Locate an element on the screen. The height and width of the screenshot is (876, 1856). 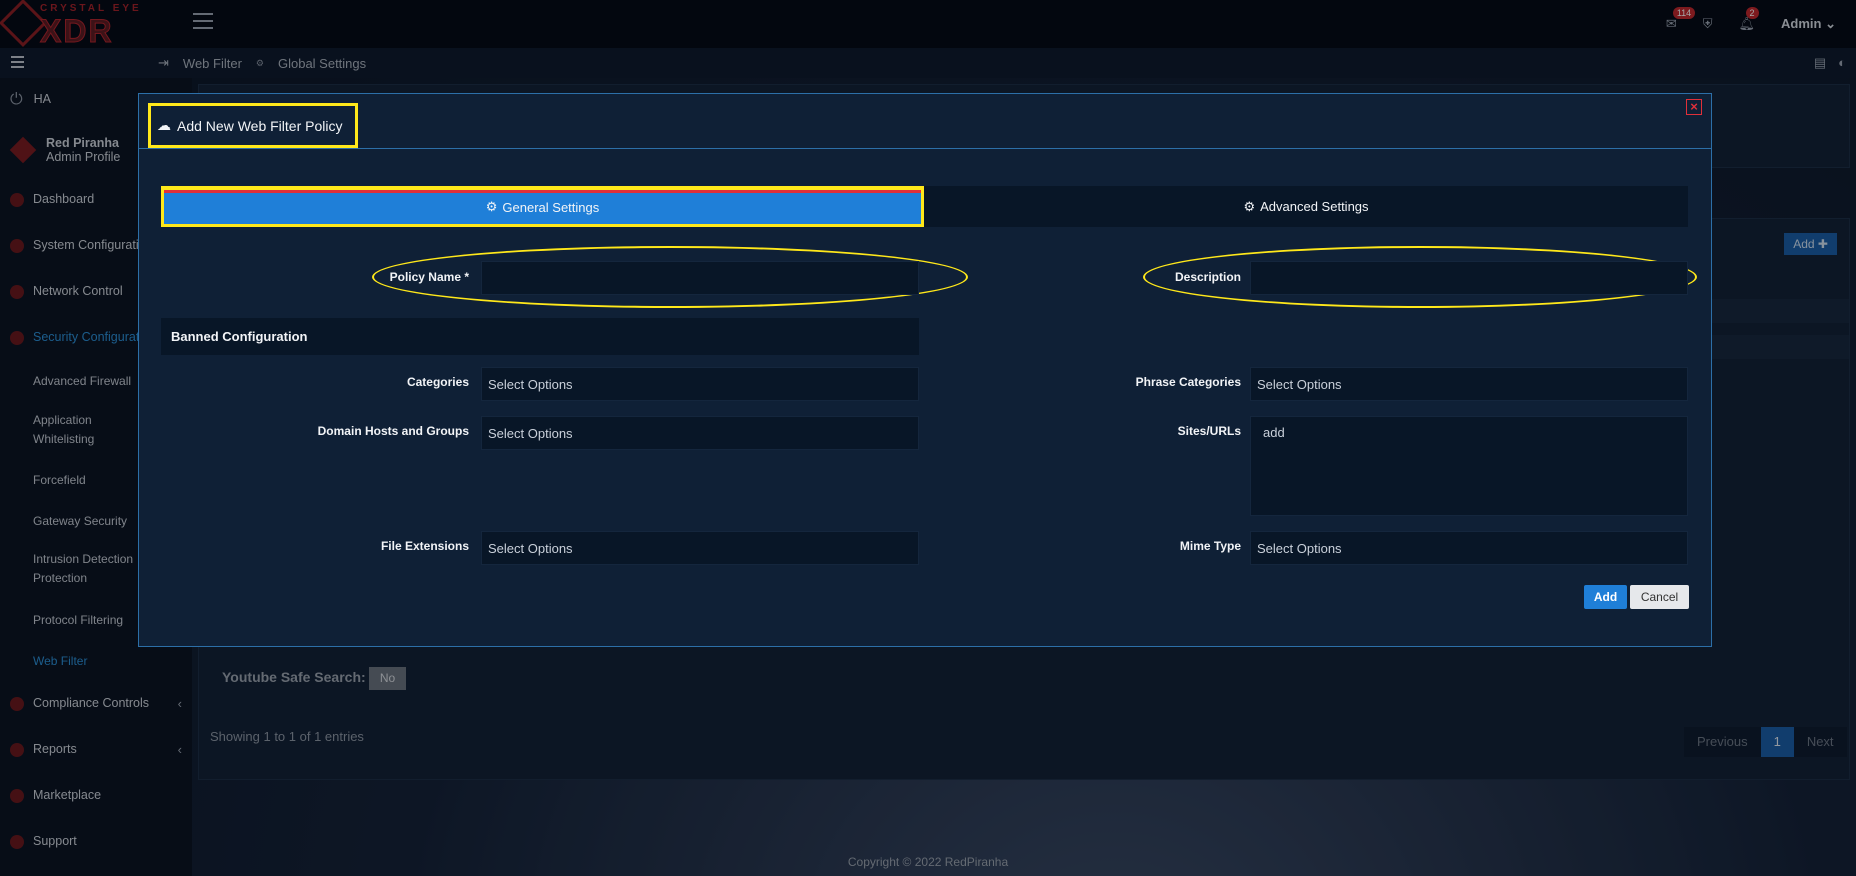
close-button: × is located at coordinates (1694, 107).